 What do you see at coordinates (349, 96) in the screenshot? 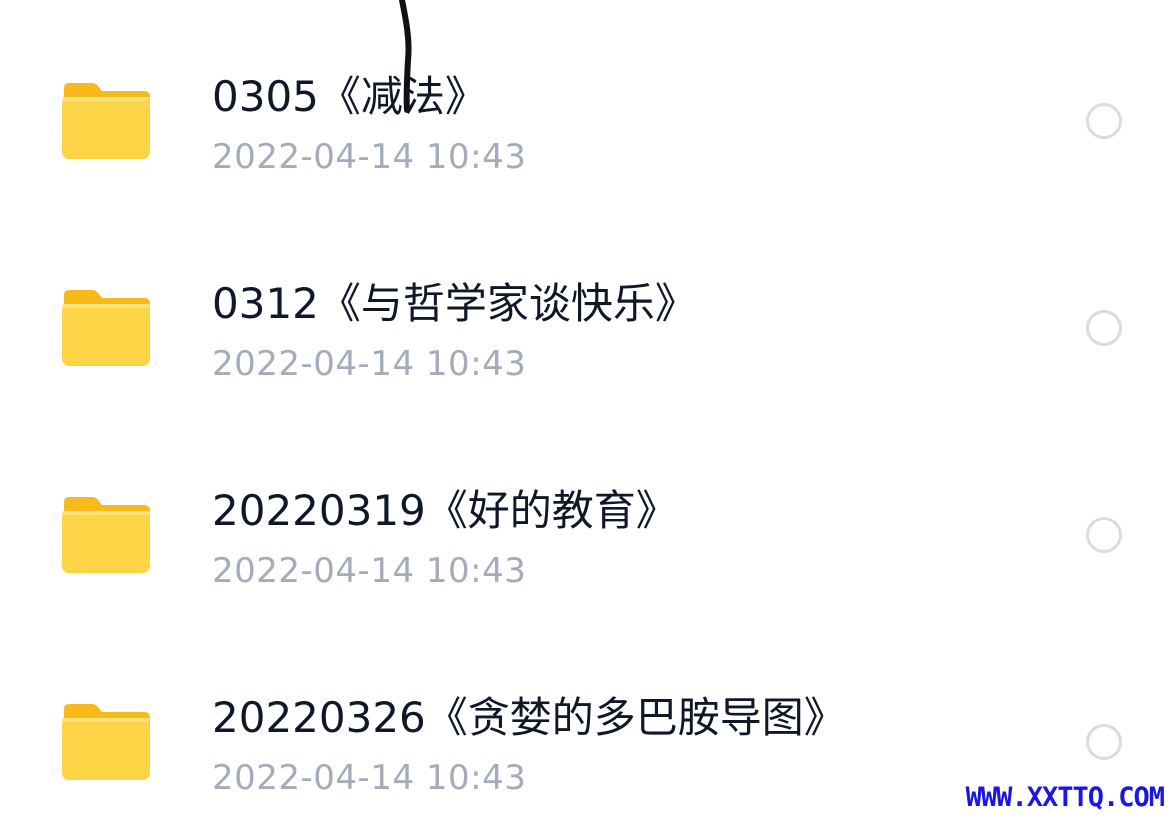
I see `folder-name: 0305《减法》` at bounding box center [349, 96].